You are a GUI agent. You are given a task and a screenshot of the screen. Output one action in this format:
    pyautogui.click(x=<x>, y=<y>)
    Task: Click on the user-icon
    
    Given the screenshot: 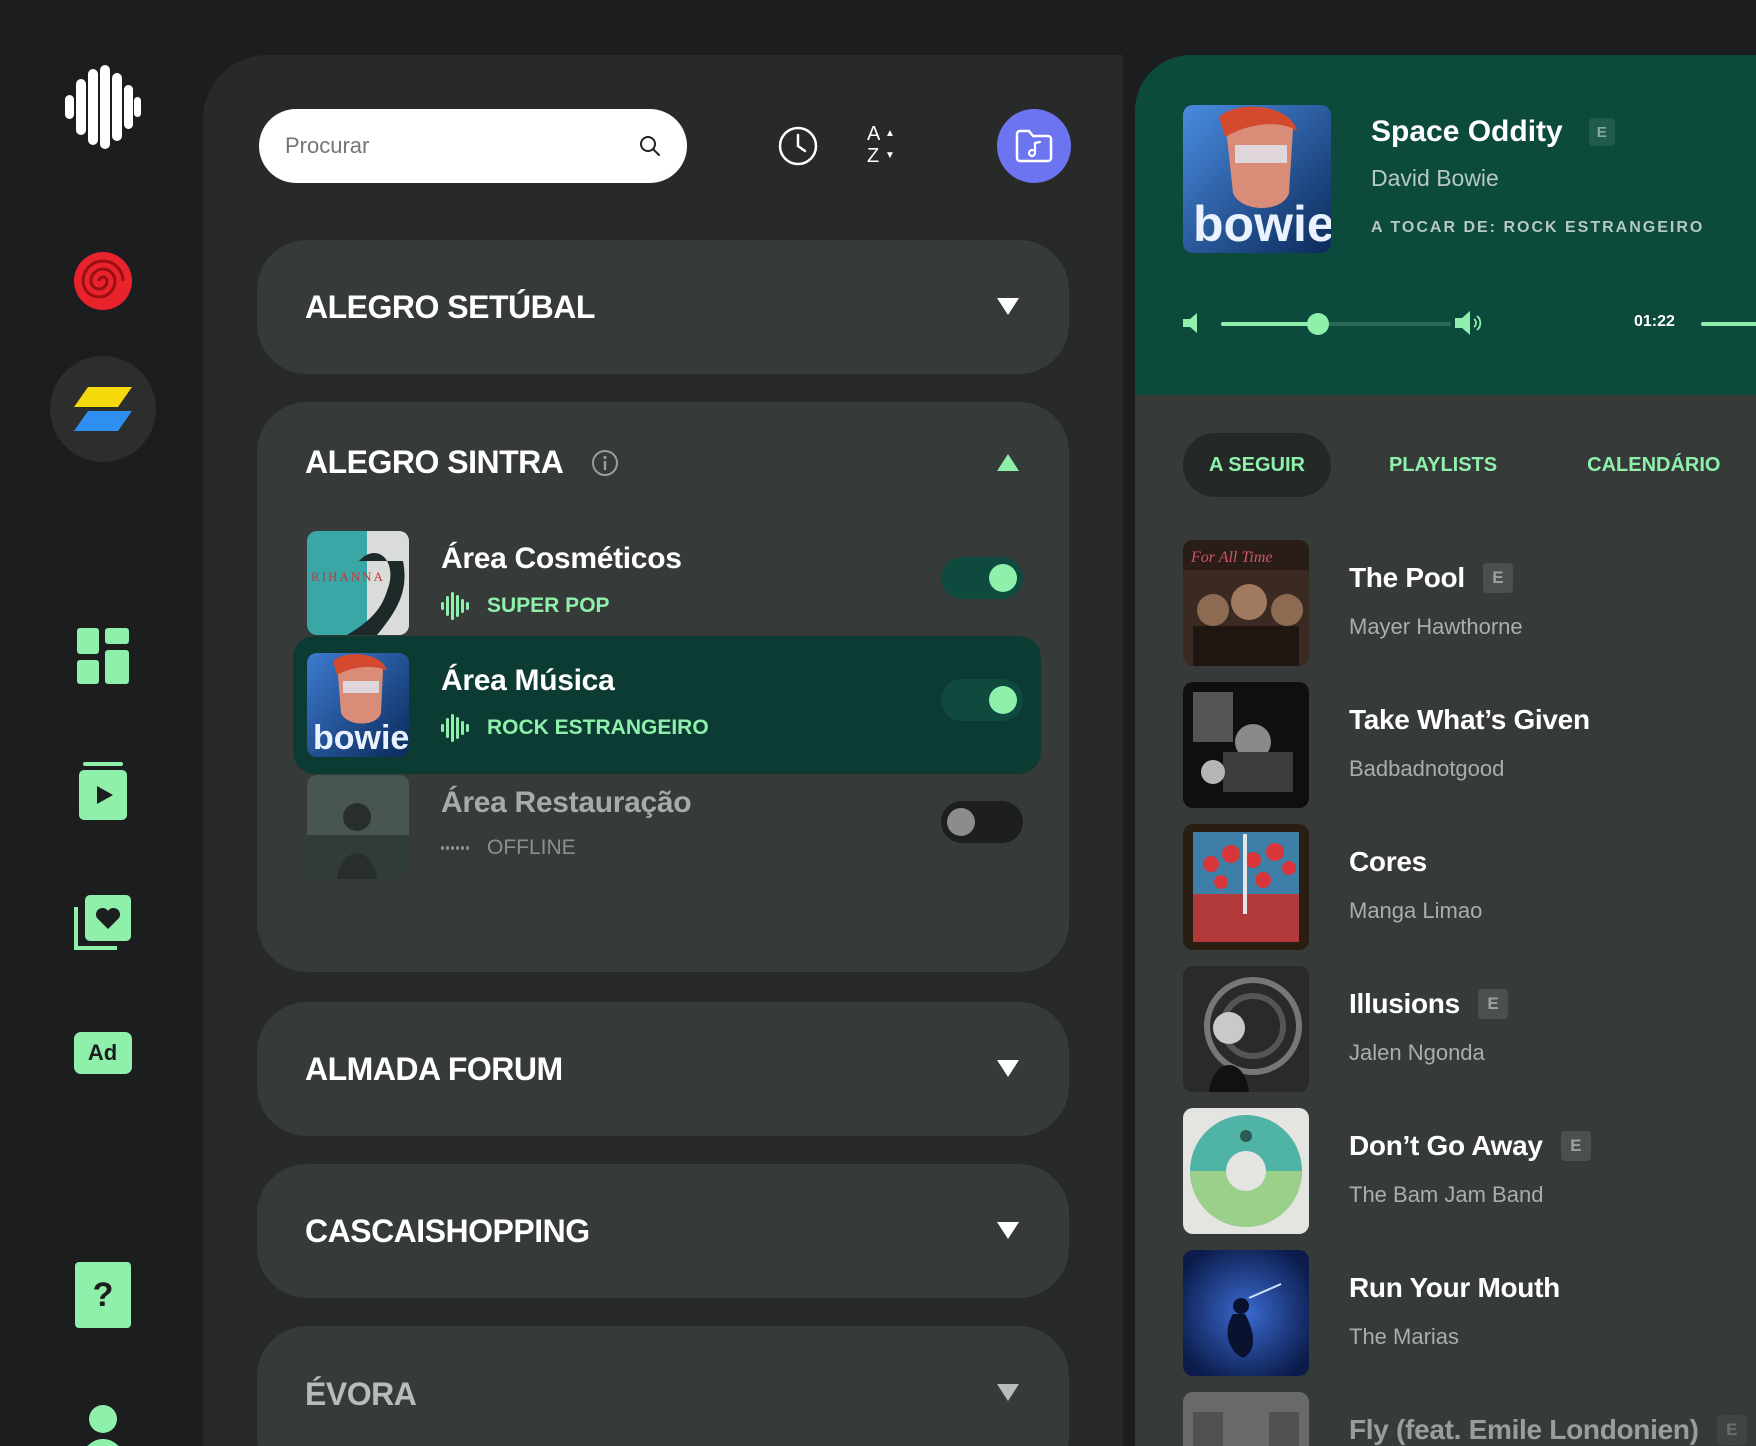 What is the action you would take?
    pyautogui.click(x=103, y=1425)
    